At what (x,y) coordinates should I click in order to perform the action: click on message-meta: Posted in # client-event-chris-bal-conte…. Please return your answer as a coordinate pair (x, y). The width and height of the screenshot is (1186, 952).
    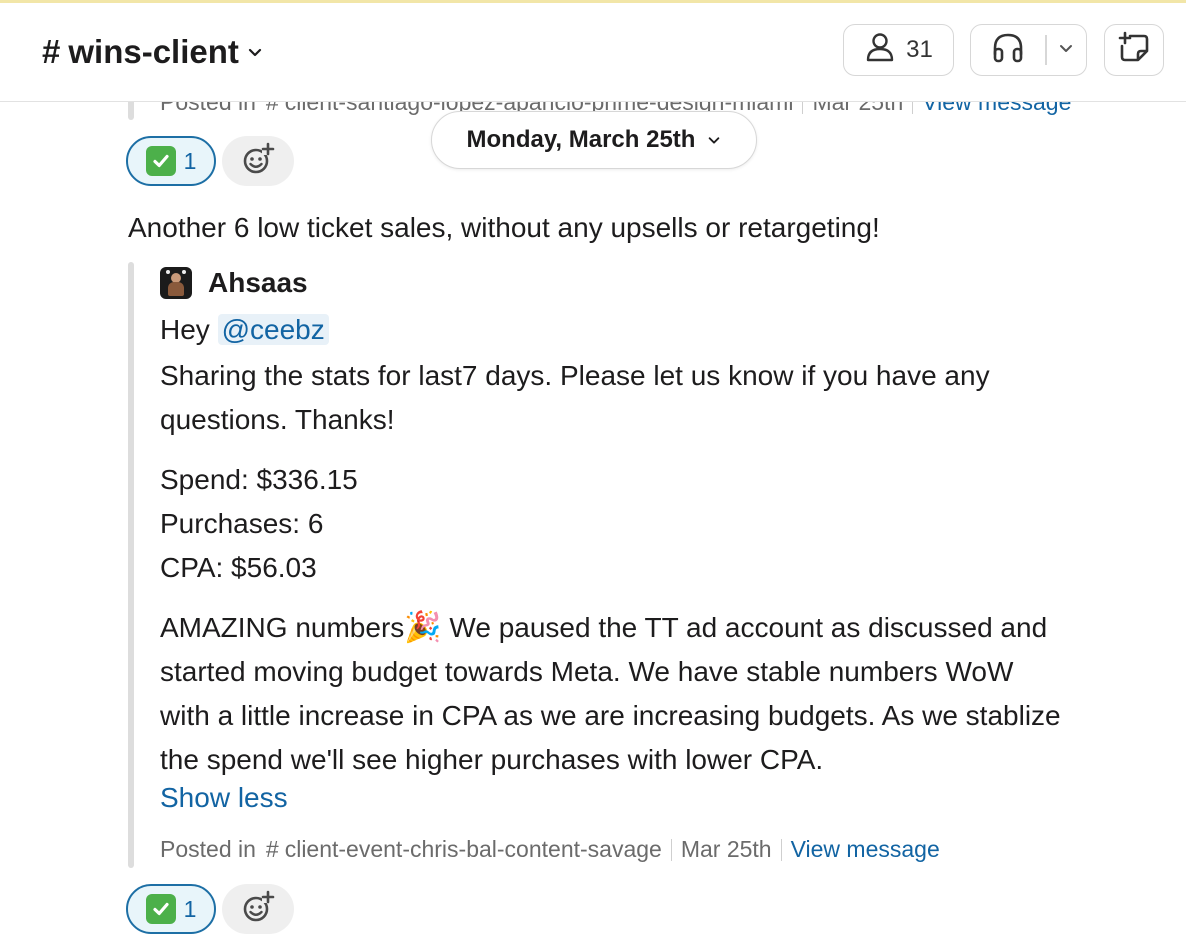
    Looking at the image, I should click on (550, 849).